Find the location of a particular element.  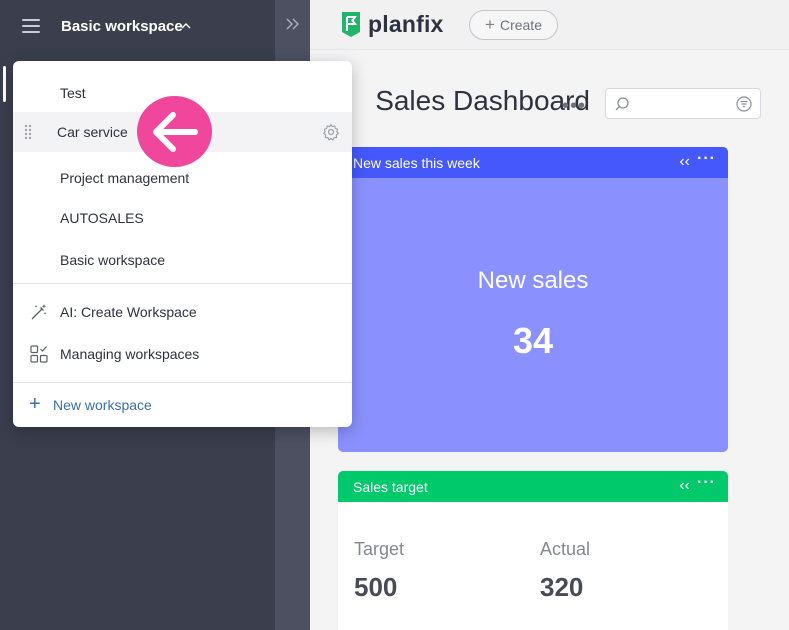

new-workspace-button: + New workspace is located at coordinates (182, 405).